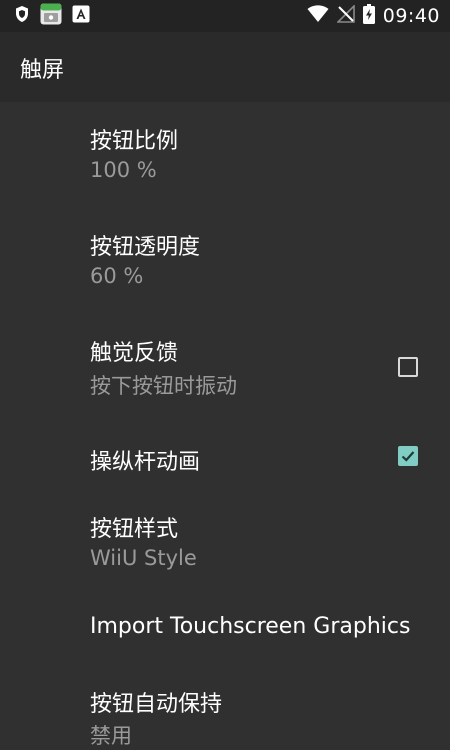  Describe the element at coordinates (250, 626) in the screenshot. I see `setting-title: Import Touchscreen Graphics` at that location.